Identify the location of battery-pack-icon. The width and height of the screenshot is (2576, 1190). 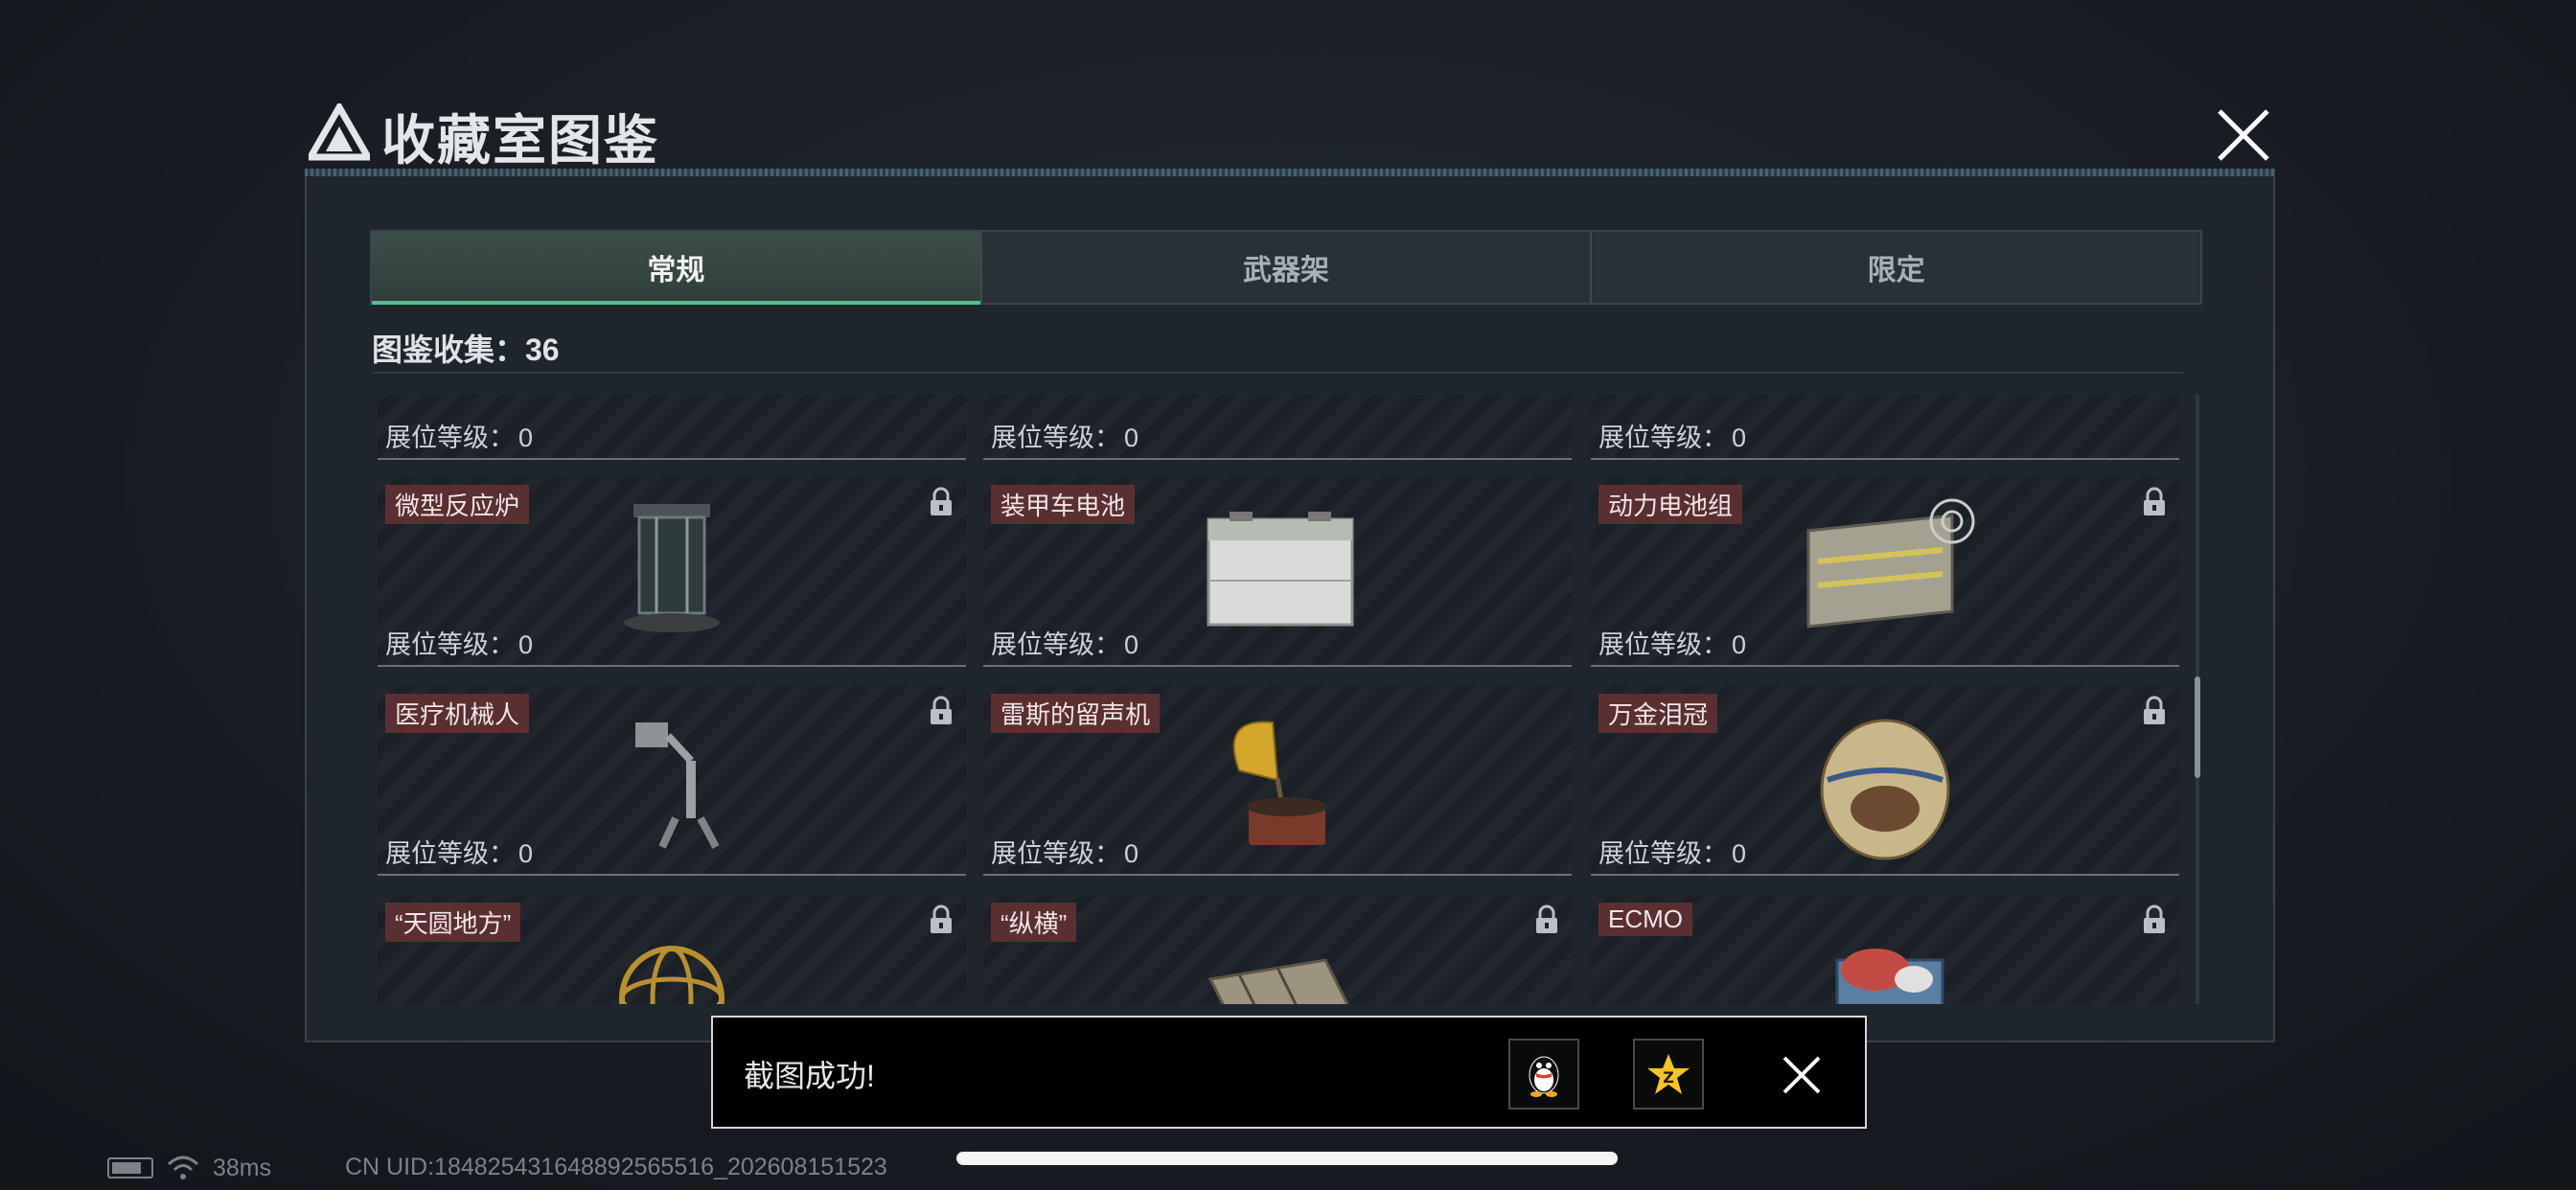
(1890, 563).